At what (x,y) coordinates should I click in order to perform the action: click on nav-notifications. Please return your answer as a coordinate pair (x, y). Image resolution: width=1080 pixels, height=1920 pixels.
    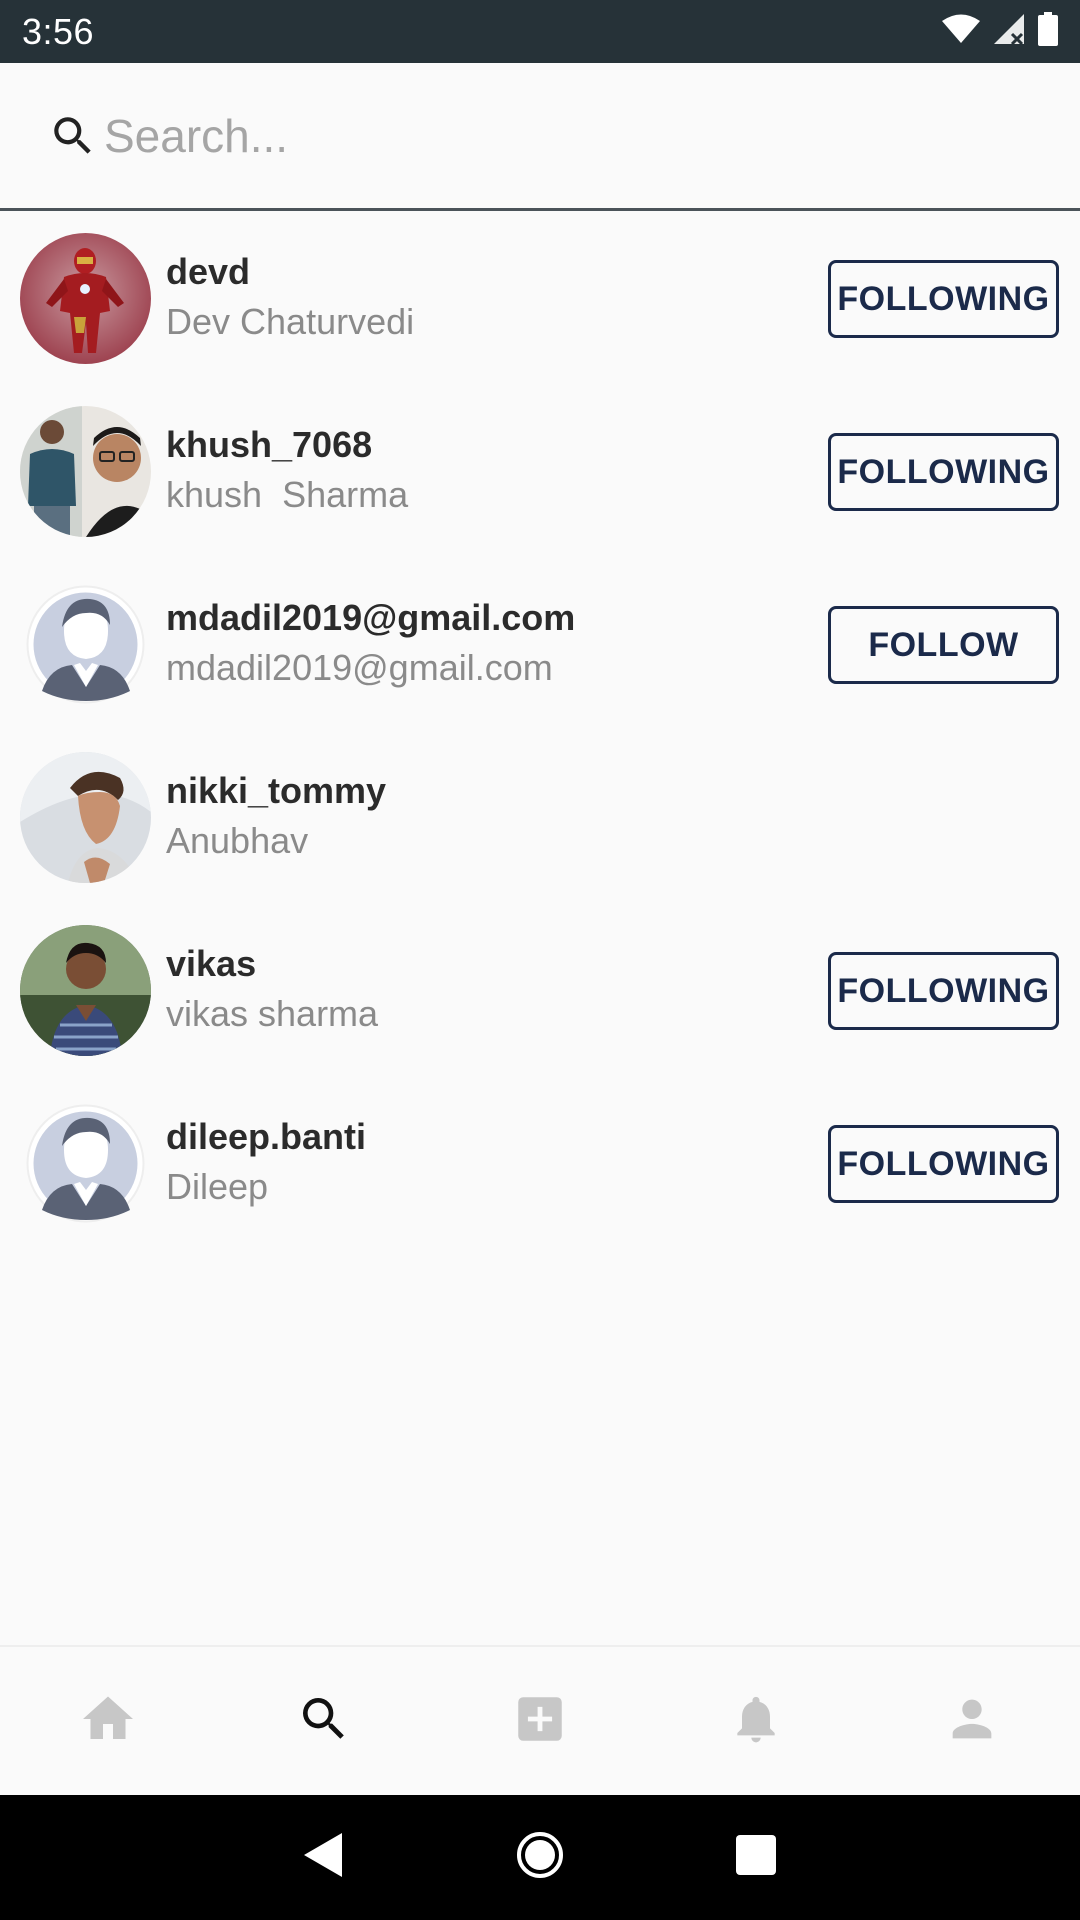
    Looking at the image, I should click on (756, 1721).